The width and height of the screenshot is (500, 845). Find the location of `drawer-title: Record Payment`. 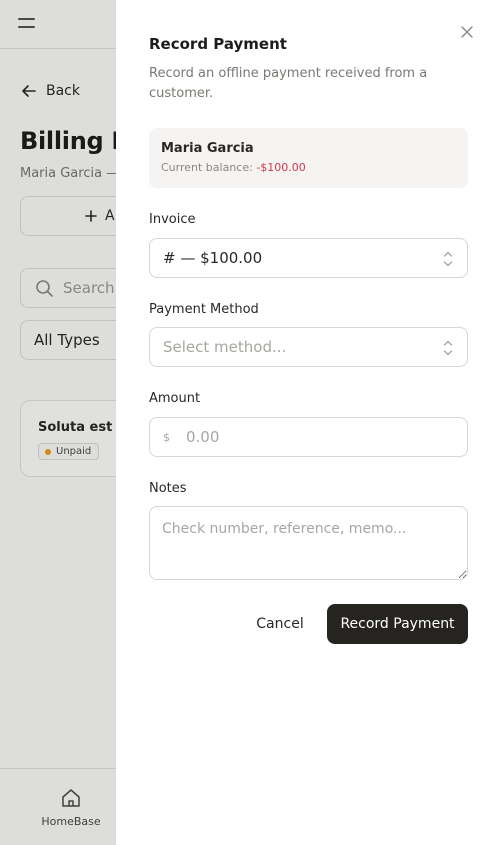

drawer-title: Record Payment is located at coordinates (218, 44).